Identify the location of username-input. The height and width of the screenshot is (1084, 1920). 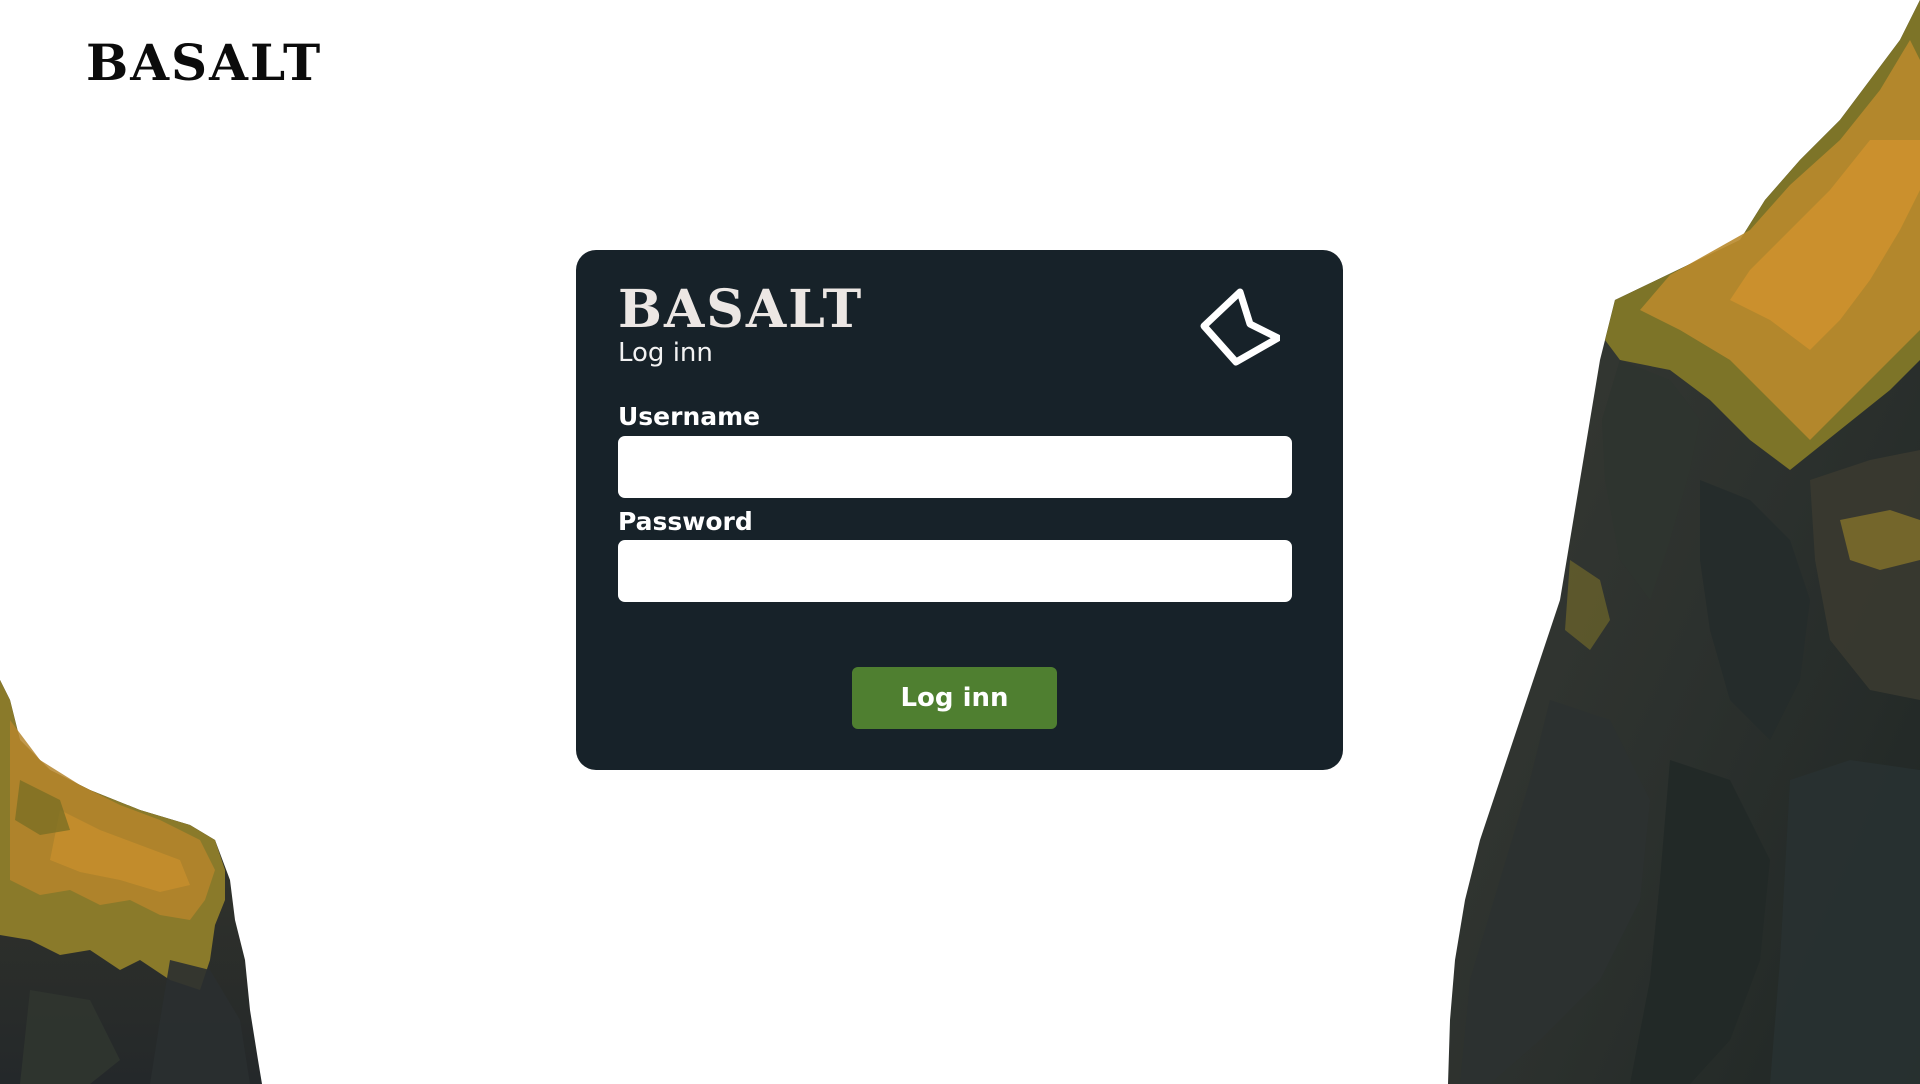
(955, 467).